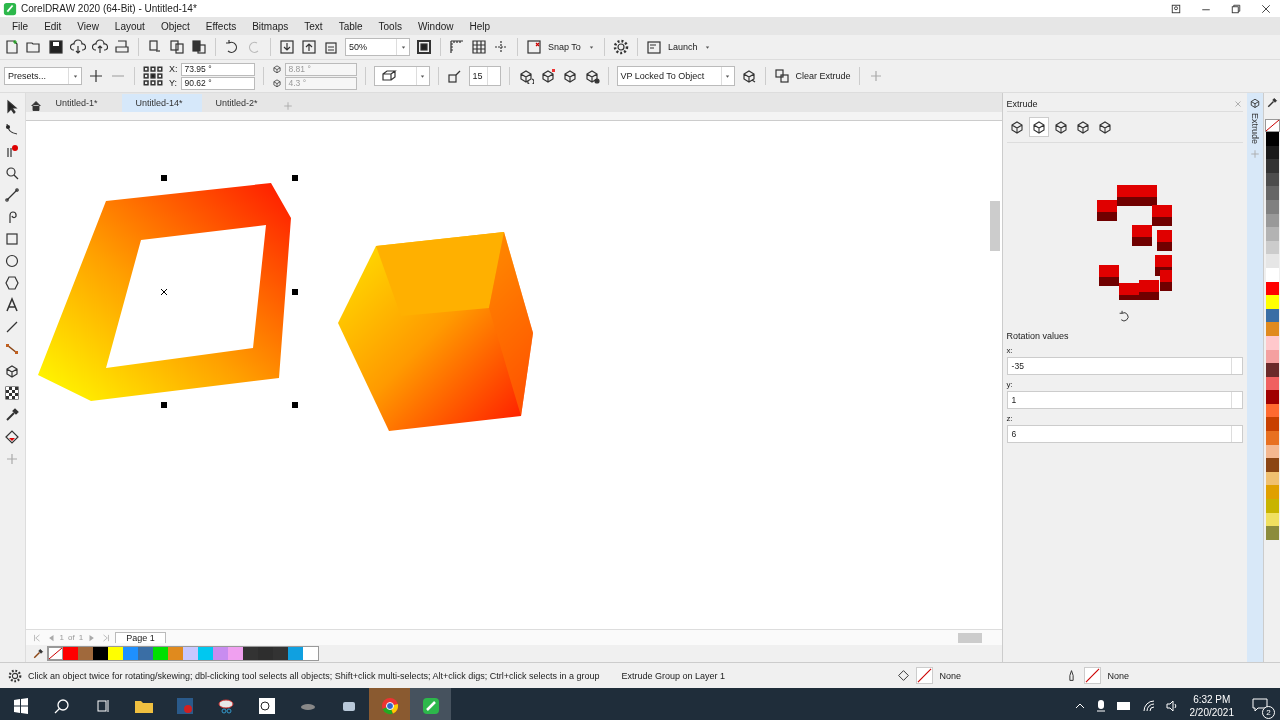  What do you see at coordinates (823, 76) in the screenshot?
I see `clear-extrude-button: Clear Extrude` at bounding box center [823, 76].